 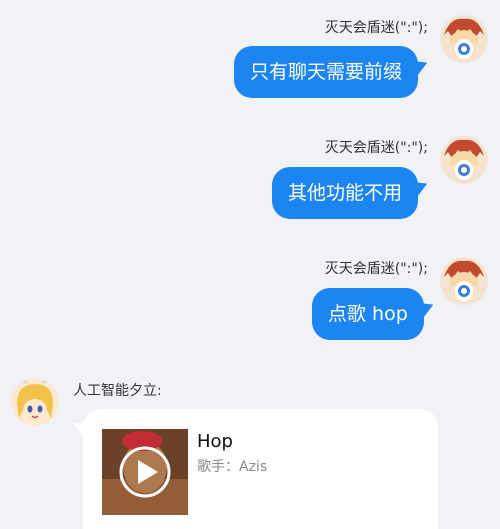 I want to click on message-bubble: 只有聊天需要前缀, so click(x=326, y=72).